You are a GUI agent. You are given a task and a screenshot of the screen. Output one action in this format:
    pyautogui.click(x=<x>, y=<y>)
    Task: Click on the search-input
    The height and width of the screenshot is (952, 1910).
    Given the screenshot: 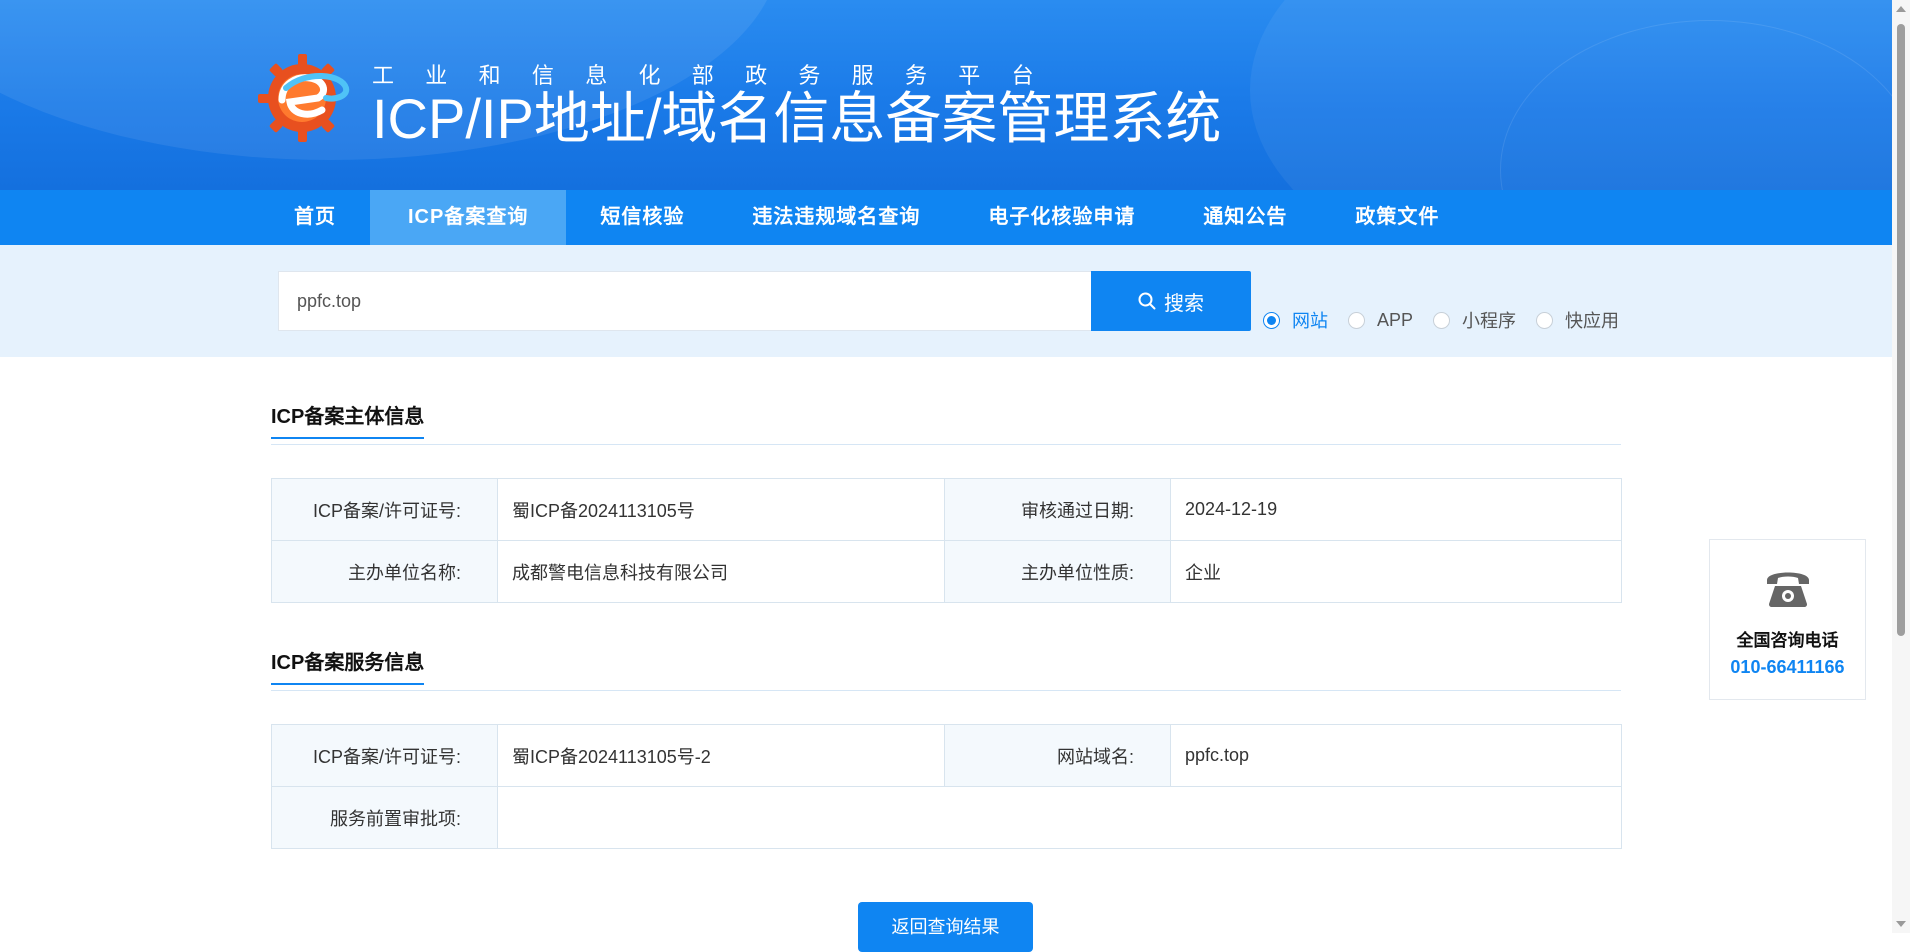 What is the action you would take?
    pyautogui.click(x=685, y=301)
    